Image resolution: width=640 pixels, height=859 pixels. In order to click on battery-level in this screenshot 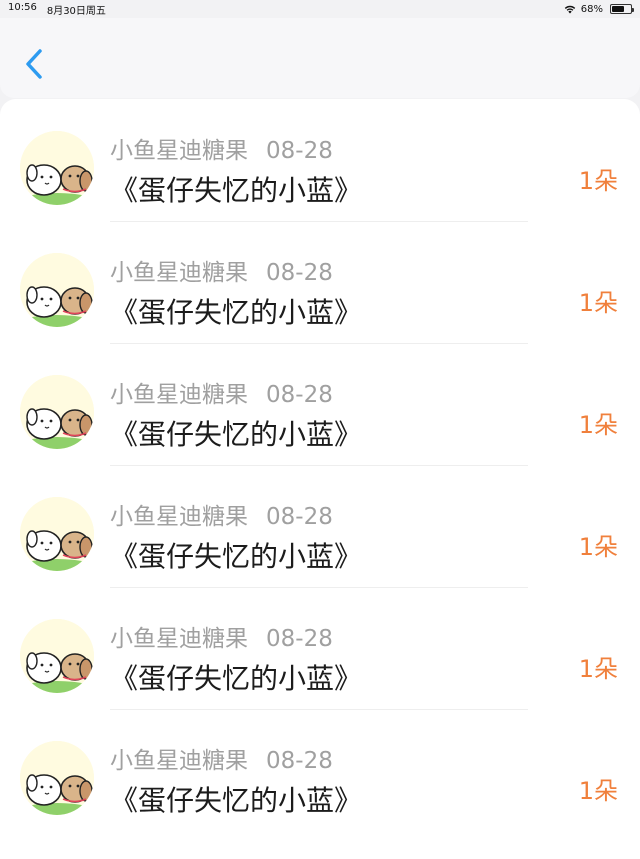, I will do `click(618, 9)`.